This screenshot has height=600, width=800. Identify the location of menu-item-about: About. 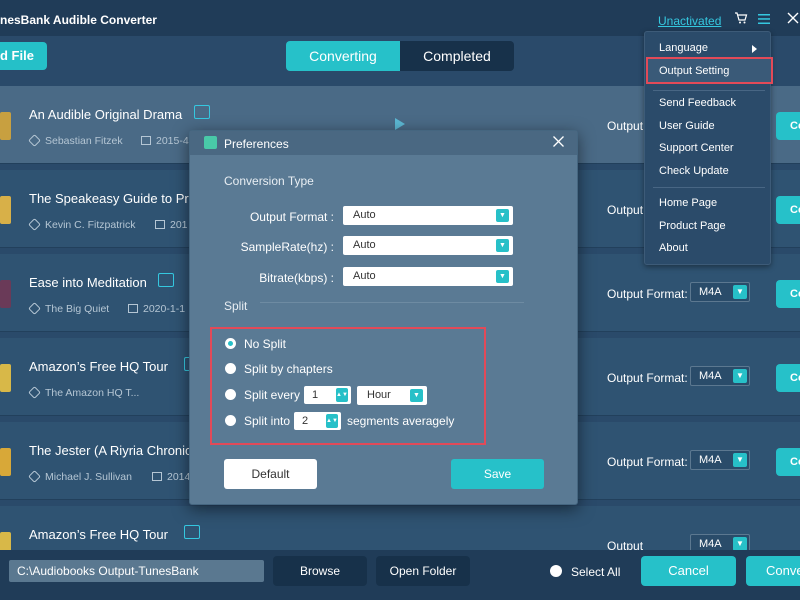
(673, 248).